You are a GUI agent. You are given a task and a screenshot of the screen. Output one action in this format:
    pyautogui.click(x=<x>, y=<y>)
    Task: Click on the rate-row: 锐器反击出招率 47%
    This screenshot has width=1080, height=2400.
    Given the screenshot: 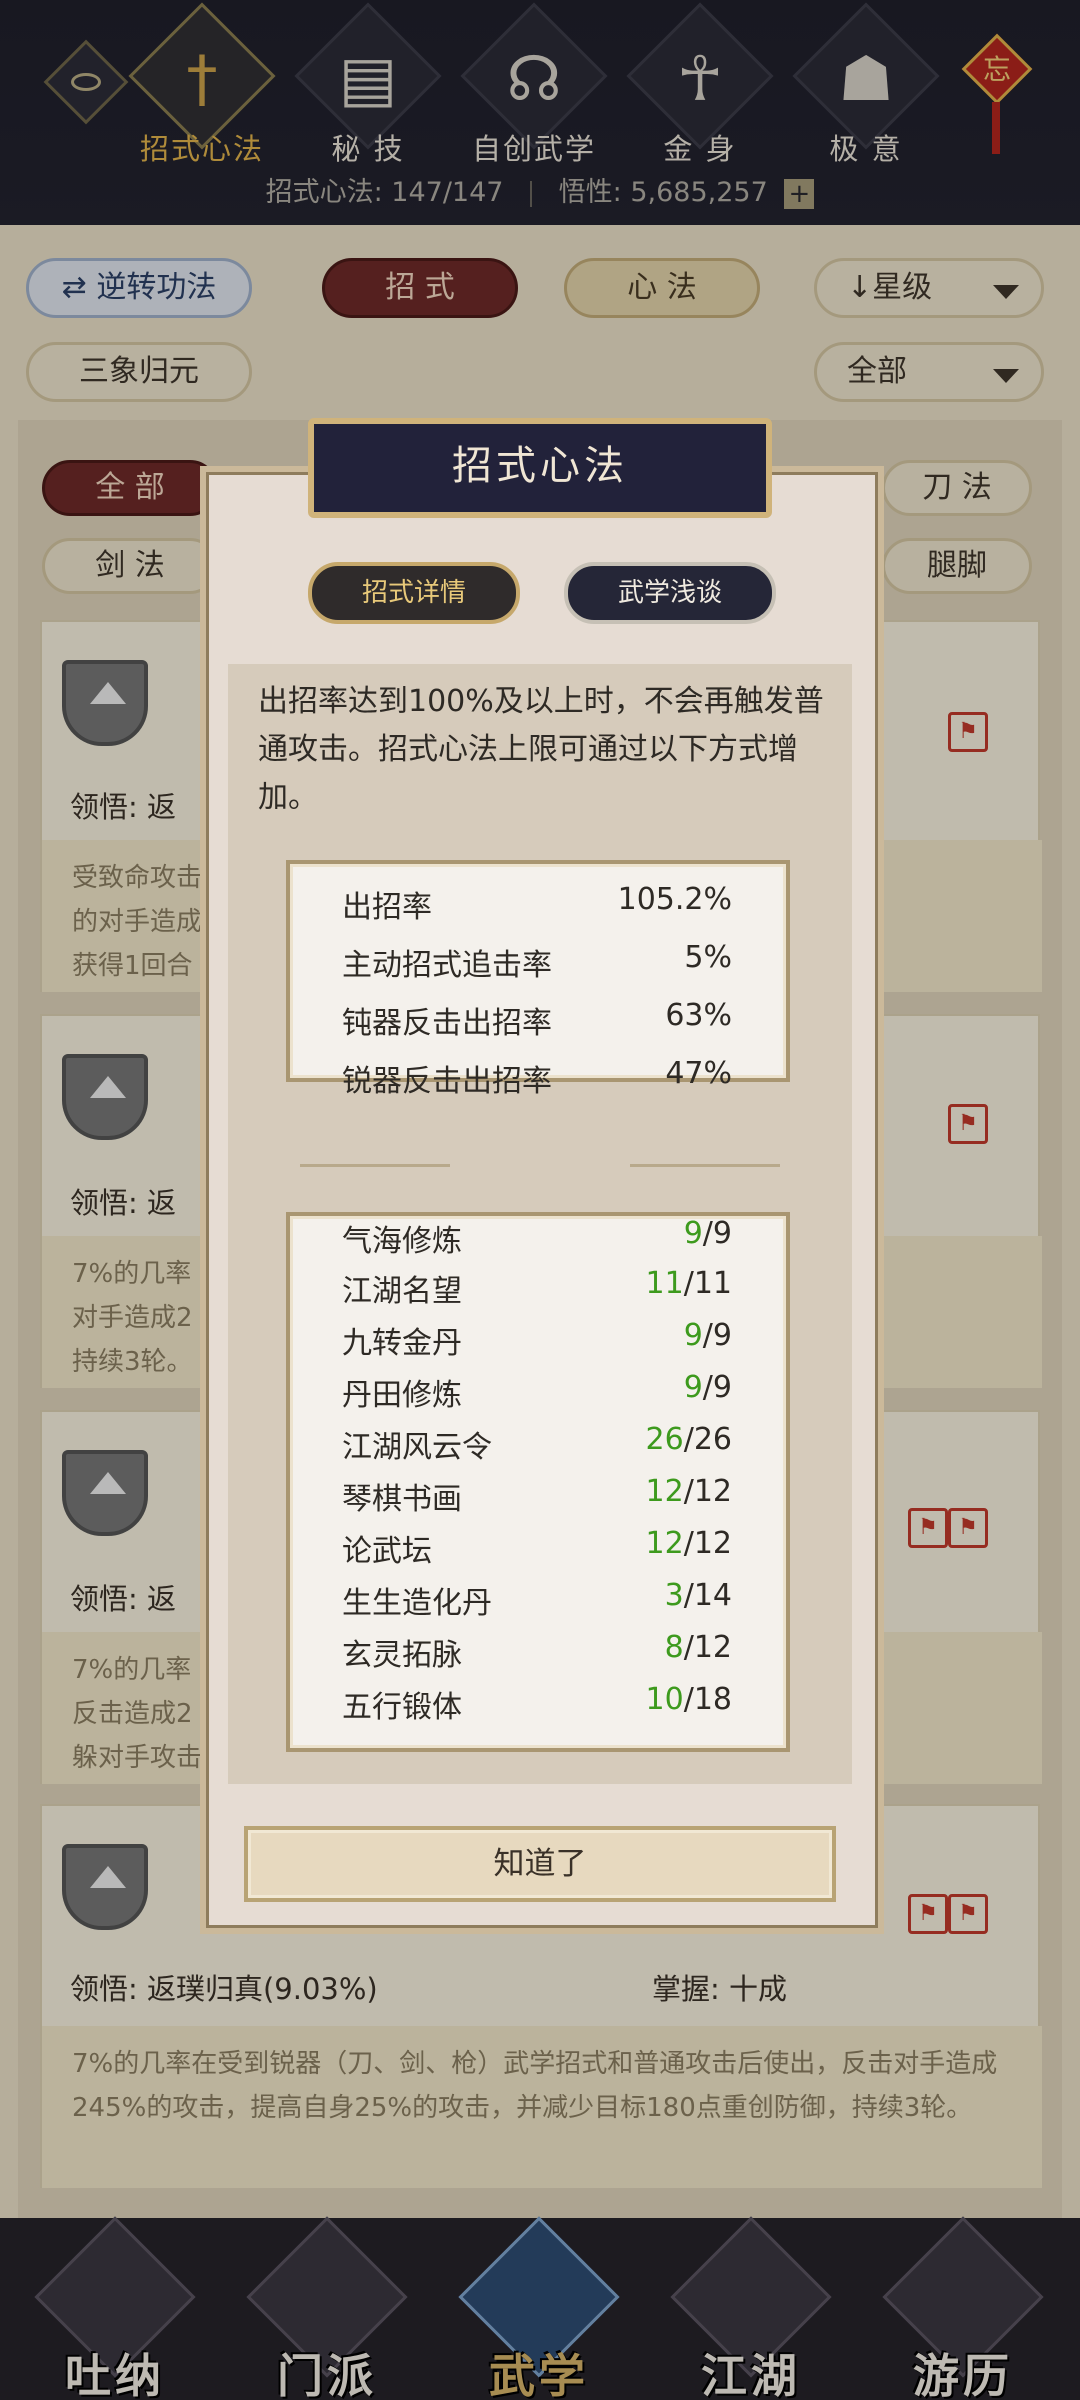 What is the action you would take?
    pyautogui.click(x=537, y=1078)
    